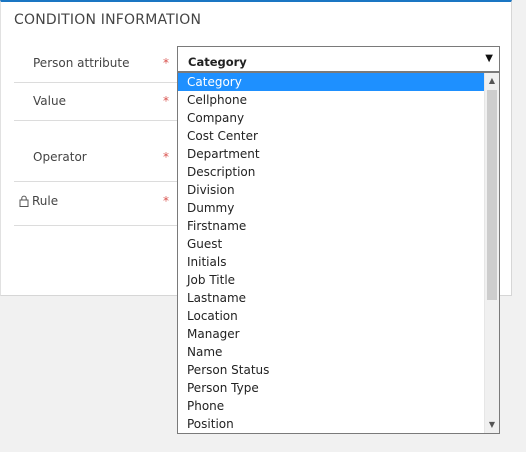 This screenshot has height=452, width=526. I want to click on value-required-mark: *, so click(166, 101).